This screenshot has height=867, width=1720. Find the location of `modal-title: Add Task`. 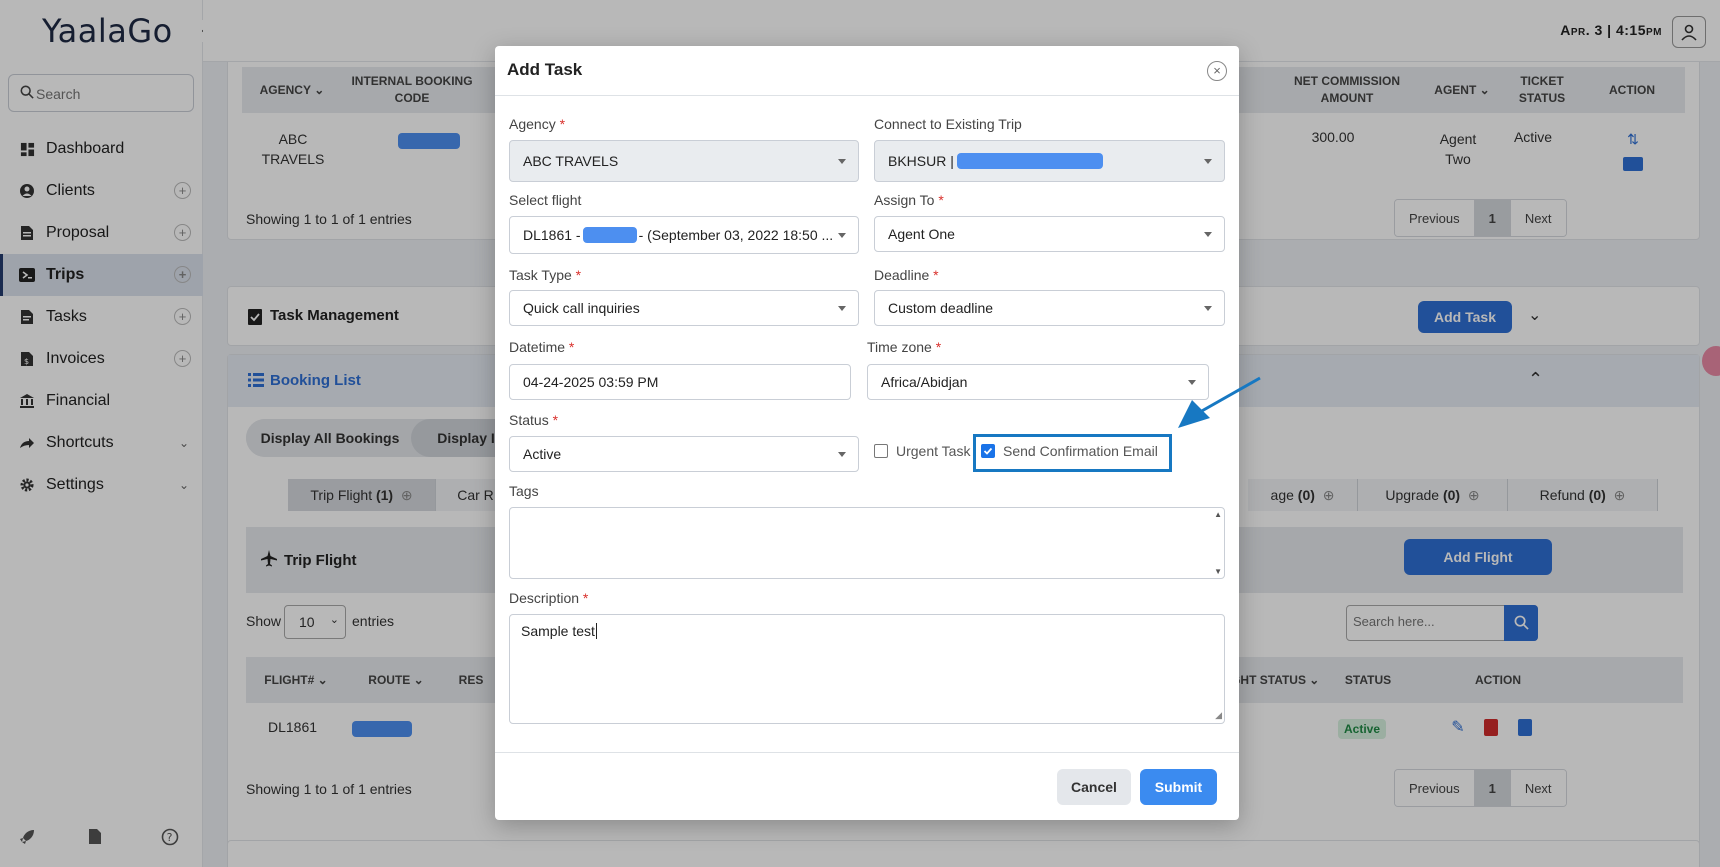

modal-title: Add Task is located at coordinates (545, 69).